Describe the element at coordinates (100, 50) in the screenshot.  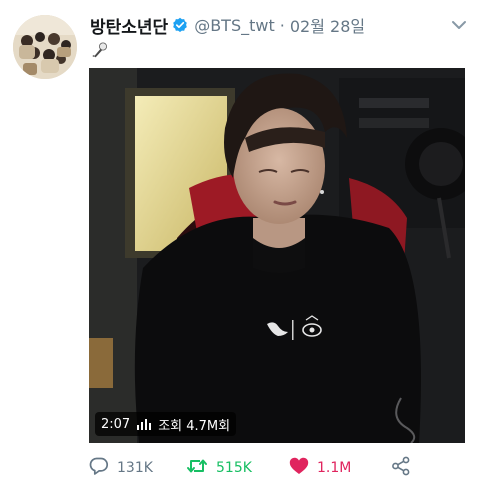
I see `microphone-icon` at that location.